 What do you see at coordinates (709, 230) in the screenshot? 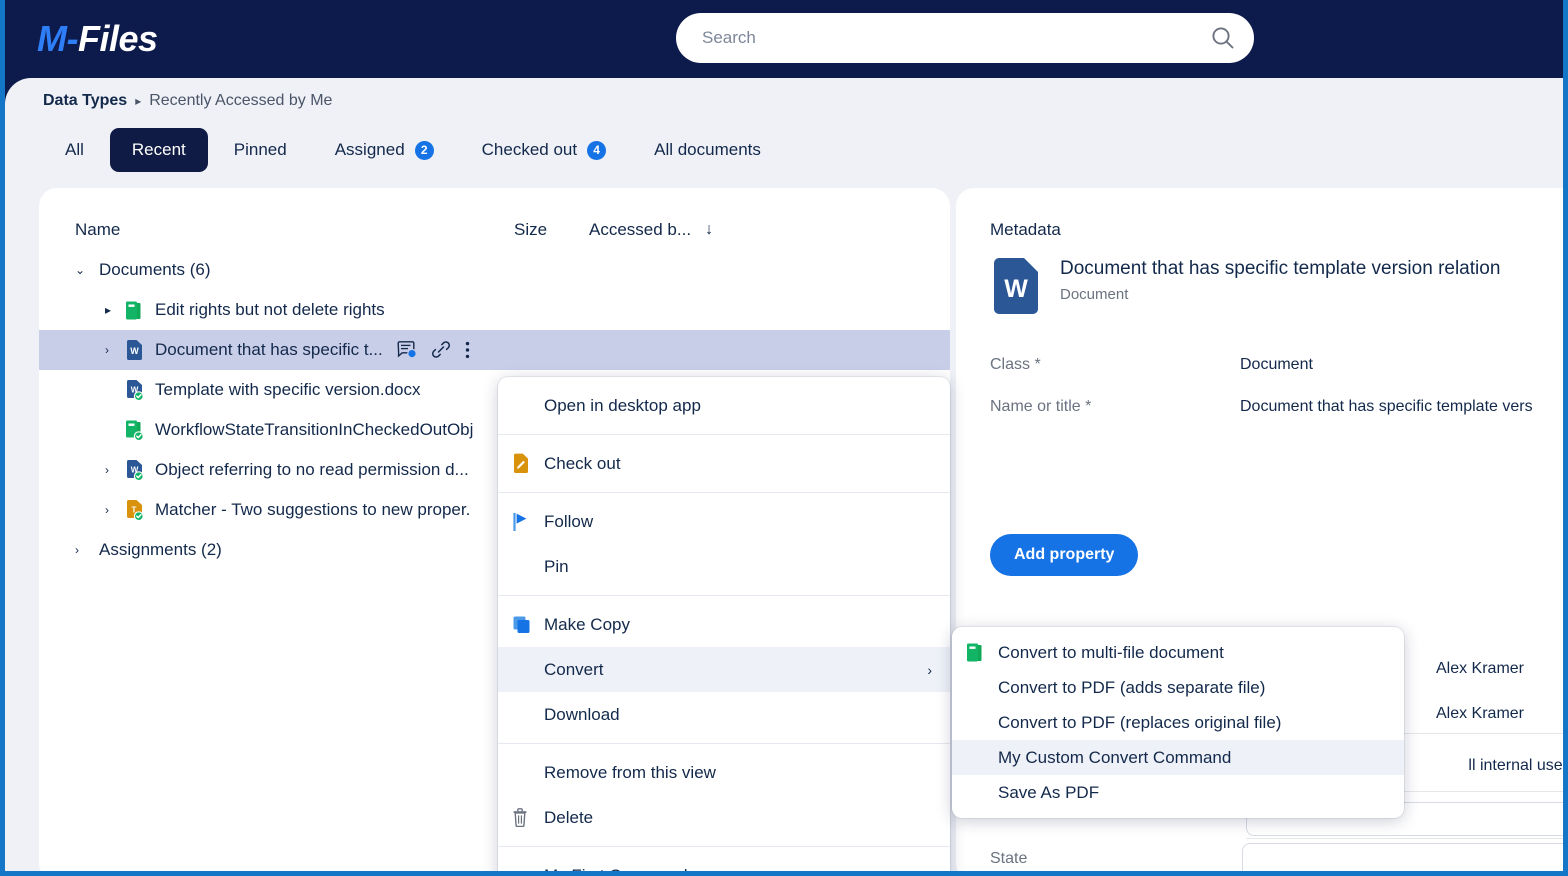
I see `sort-descending-icon: ↓` at bounding box center [709, 230].